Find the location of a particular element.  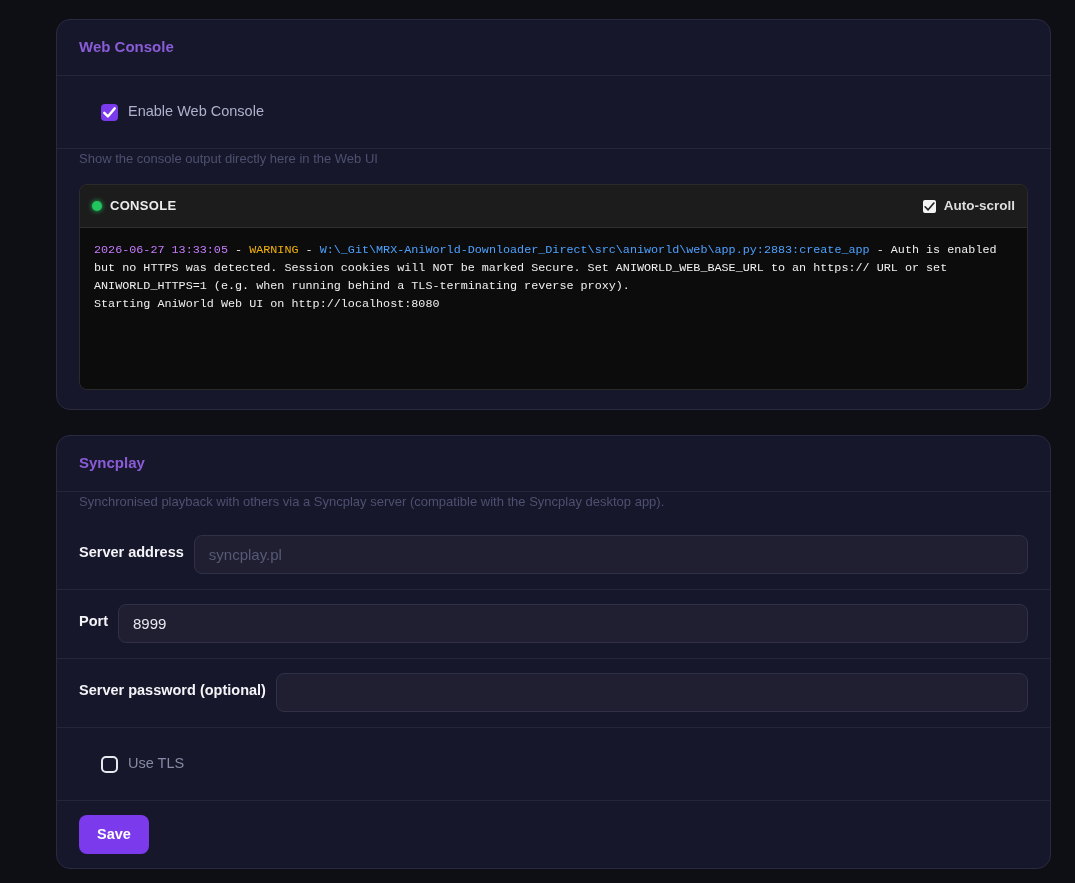

section-title: Syncplay is located at coordinates (112, 463).